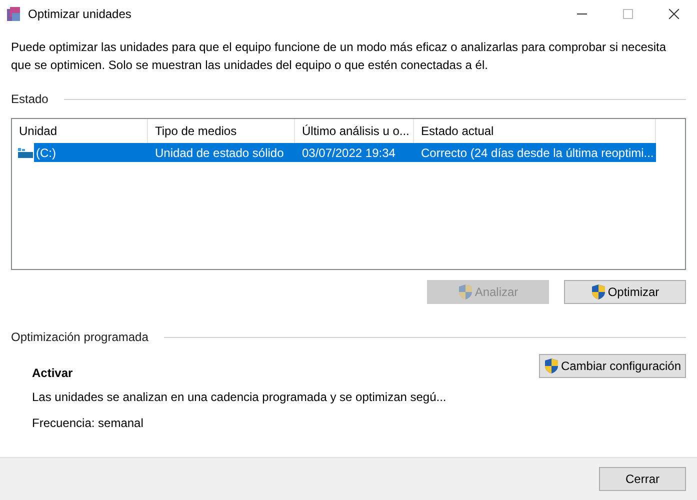  Describe the element at coordinates (339, 56) in the screenshot. I see `description-text: Puede optimizar las unidades para que el equipo funcione de un modo más eficaz o analizarlas para comprobar si necesita que se optimicen. Solo se muestran las unidades del equipo o que estén conectadas a él.` at that location.